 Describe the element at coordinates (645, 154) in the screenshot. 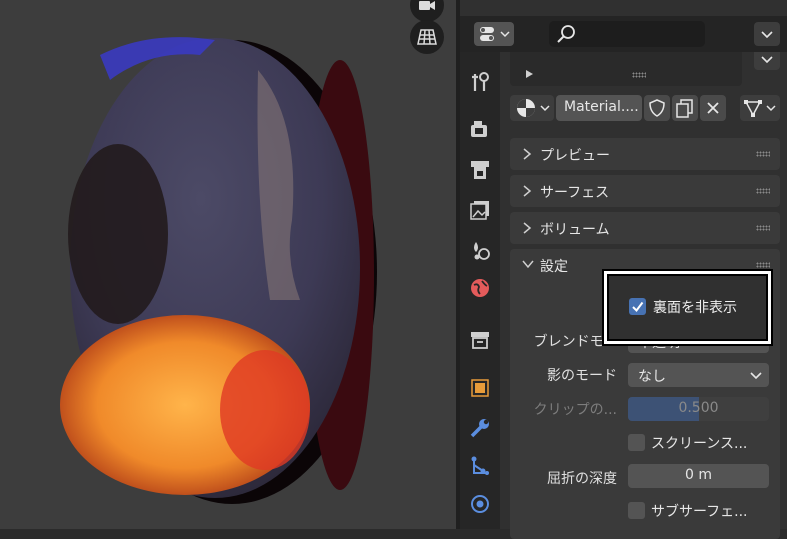

I see `preview-panel-header: プレビュー` at that location.